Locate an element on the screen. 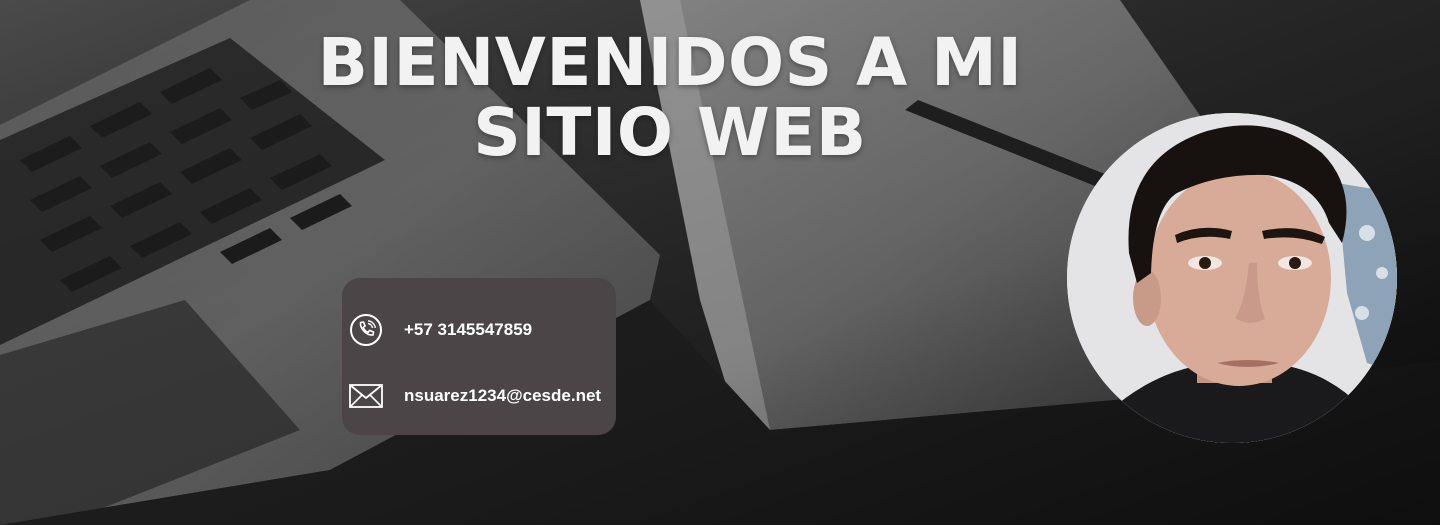 The height and width of the screenshot is (525, 1440). page-title: BIENVENIDOS A MI SITIO WEB is located at coordinates (670, 98).